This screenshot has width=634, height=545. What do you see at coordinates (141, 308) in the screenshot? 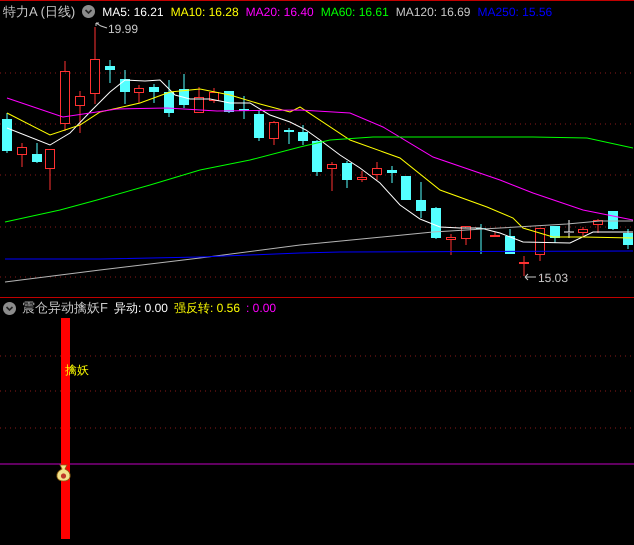
I see `indicator-value: 异动: 0.00` at bounding box center [141, 308].